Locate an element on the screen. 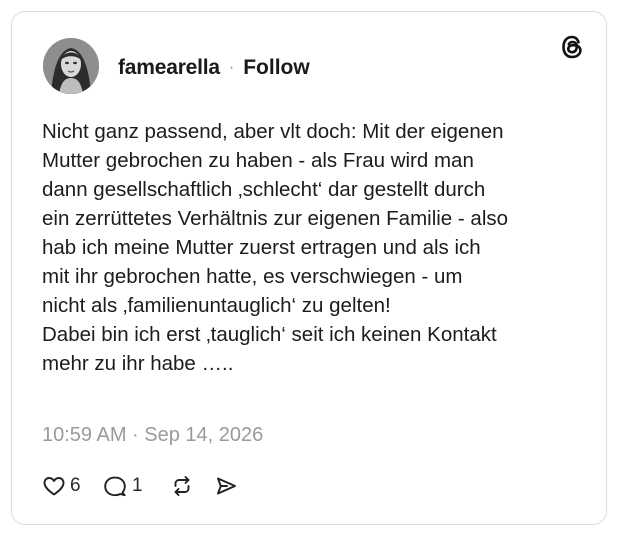 Image resolution: width=620 pixels, height=538 pixels. avatar is located at coordinates (71, 66).